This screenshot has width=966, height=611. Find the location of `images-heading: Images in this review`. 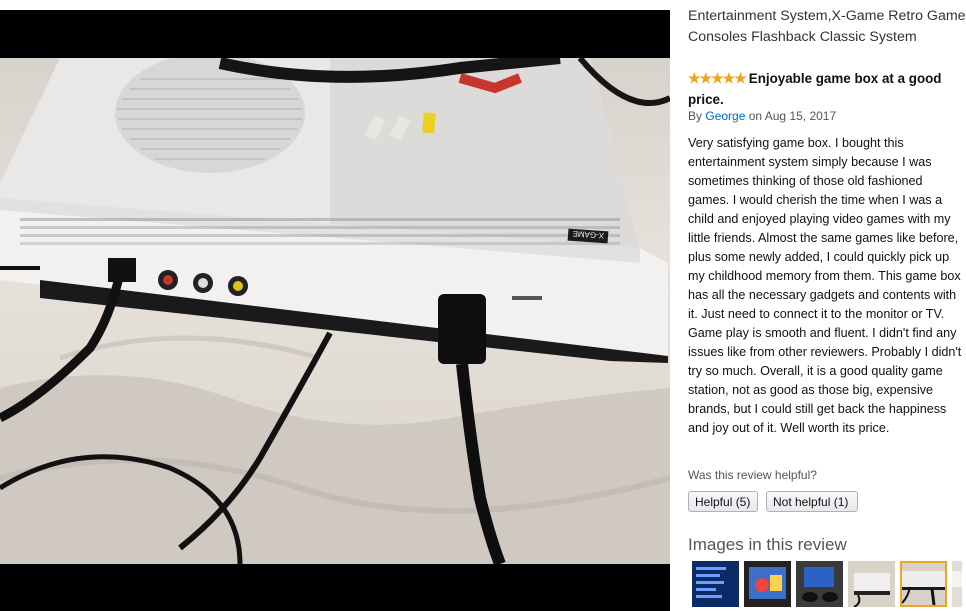

images-heading: Images in this review is located at coordinates (767, 544).